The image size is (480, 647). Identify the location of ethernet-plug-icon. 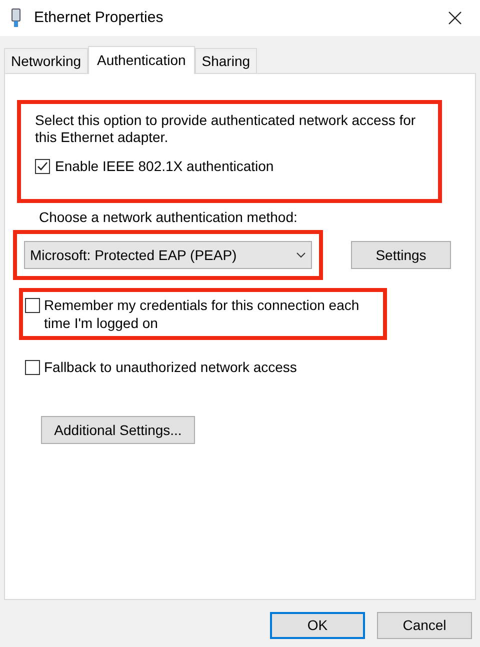
(16, 18).